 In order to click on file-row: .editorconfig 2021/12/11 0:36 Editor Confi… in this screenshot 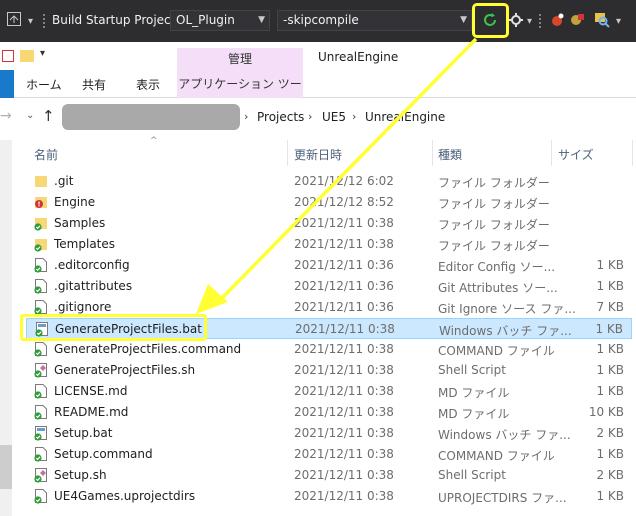, I will do `click(329, 265)`.